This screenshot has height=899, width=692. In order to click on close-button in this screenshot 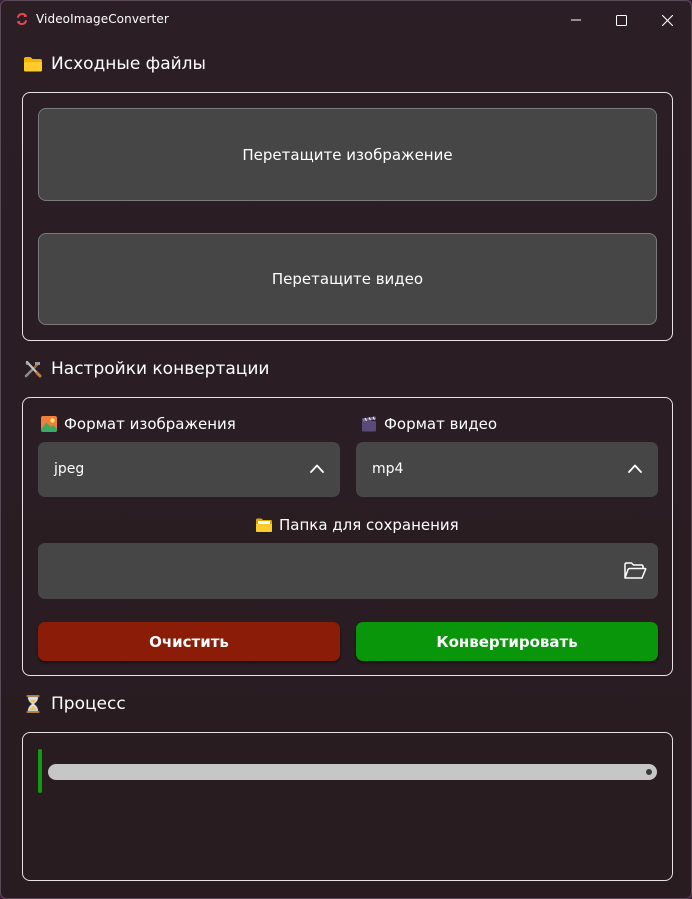, I will do `click(667, 20)`.